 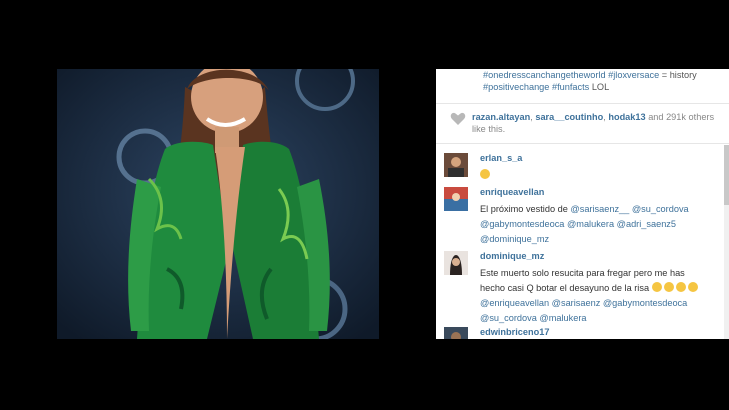 I want to click on heart-icon, so click(x=458, y=119).